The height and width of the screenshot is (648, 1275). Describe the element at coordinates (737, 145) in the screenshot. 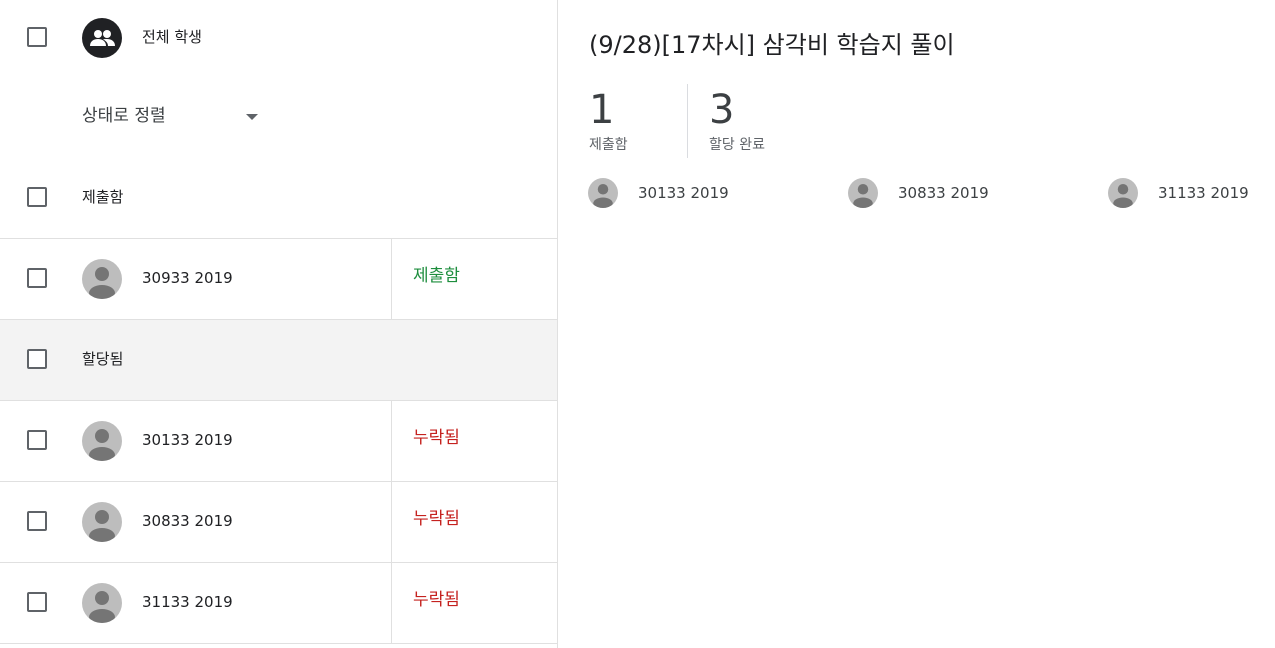

I see `stat-assigned-label: 할당 완료` at that location.